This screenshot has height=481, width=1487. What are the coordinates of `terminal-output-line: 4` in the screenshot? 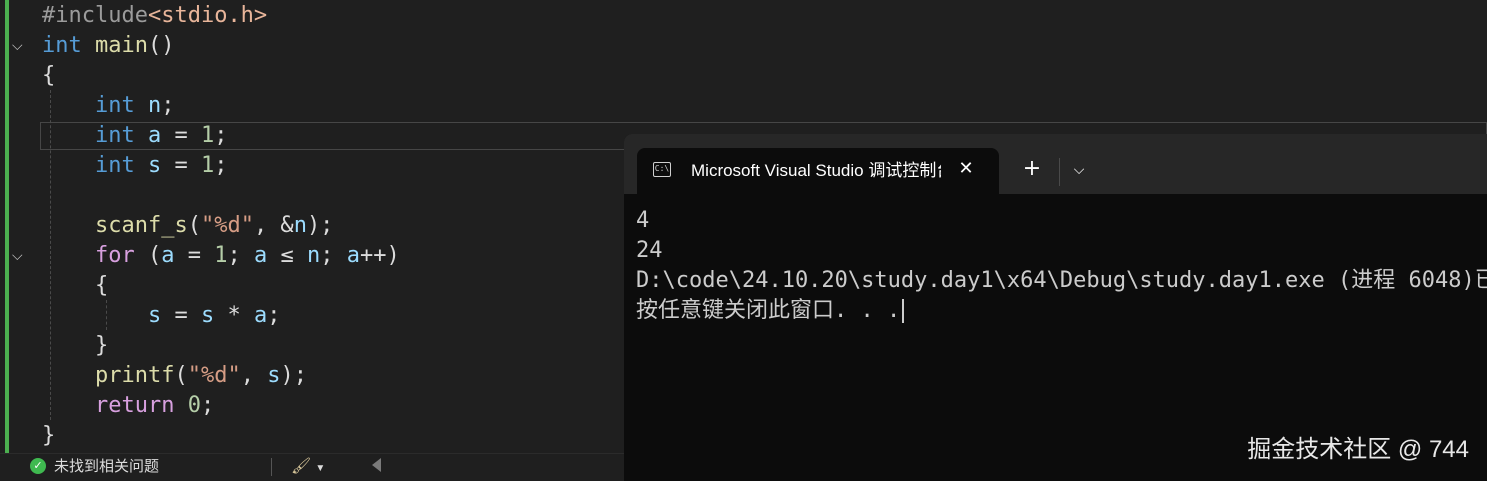 It's located at (643, 220).